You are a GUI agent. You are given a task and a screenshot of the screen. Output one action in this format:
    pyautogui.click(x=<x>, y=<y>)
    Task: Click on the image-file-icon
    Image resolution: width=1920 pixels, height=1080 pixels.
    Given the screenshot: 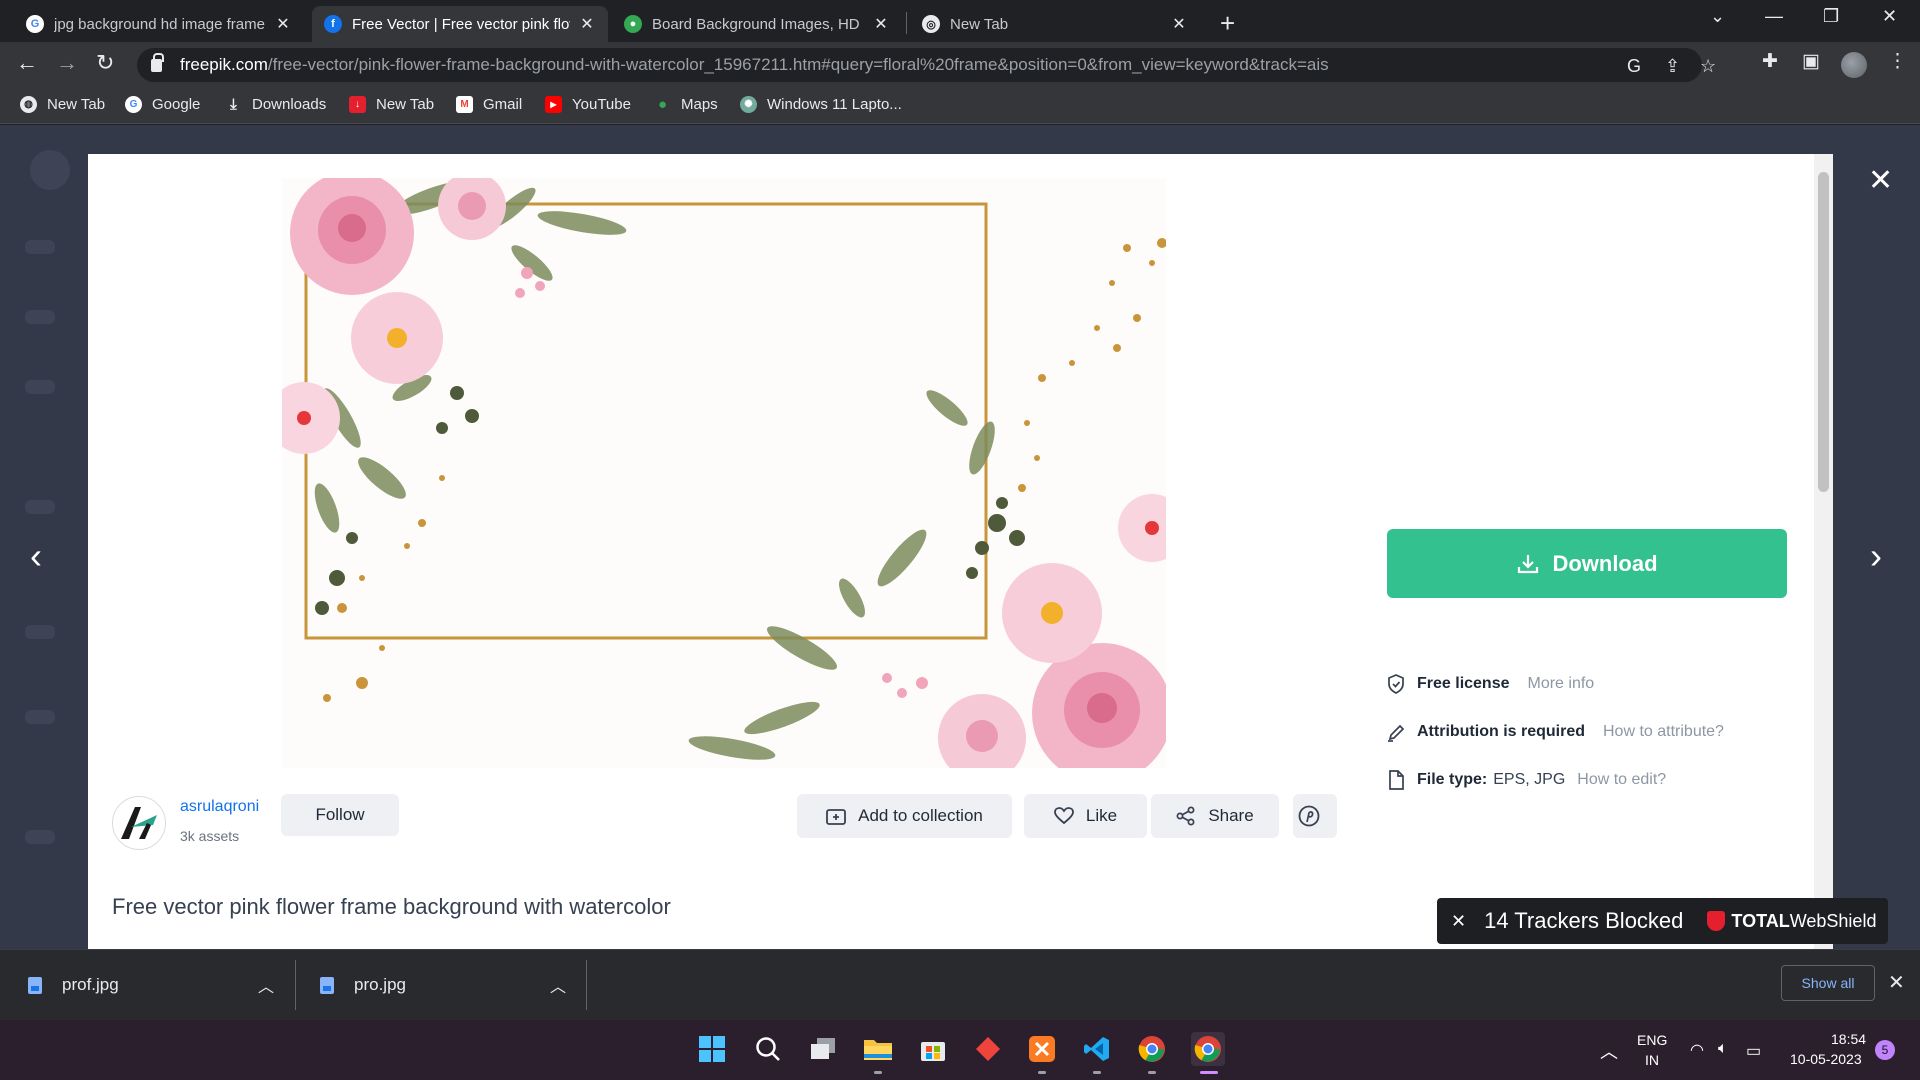 What is the action you would take?
    pyautogui.click(x=327, y=985)
    